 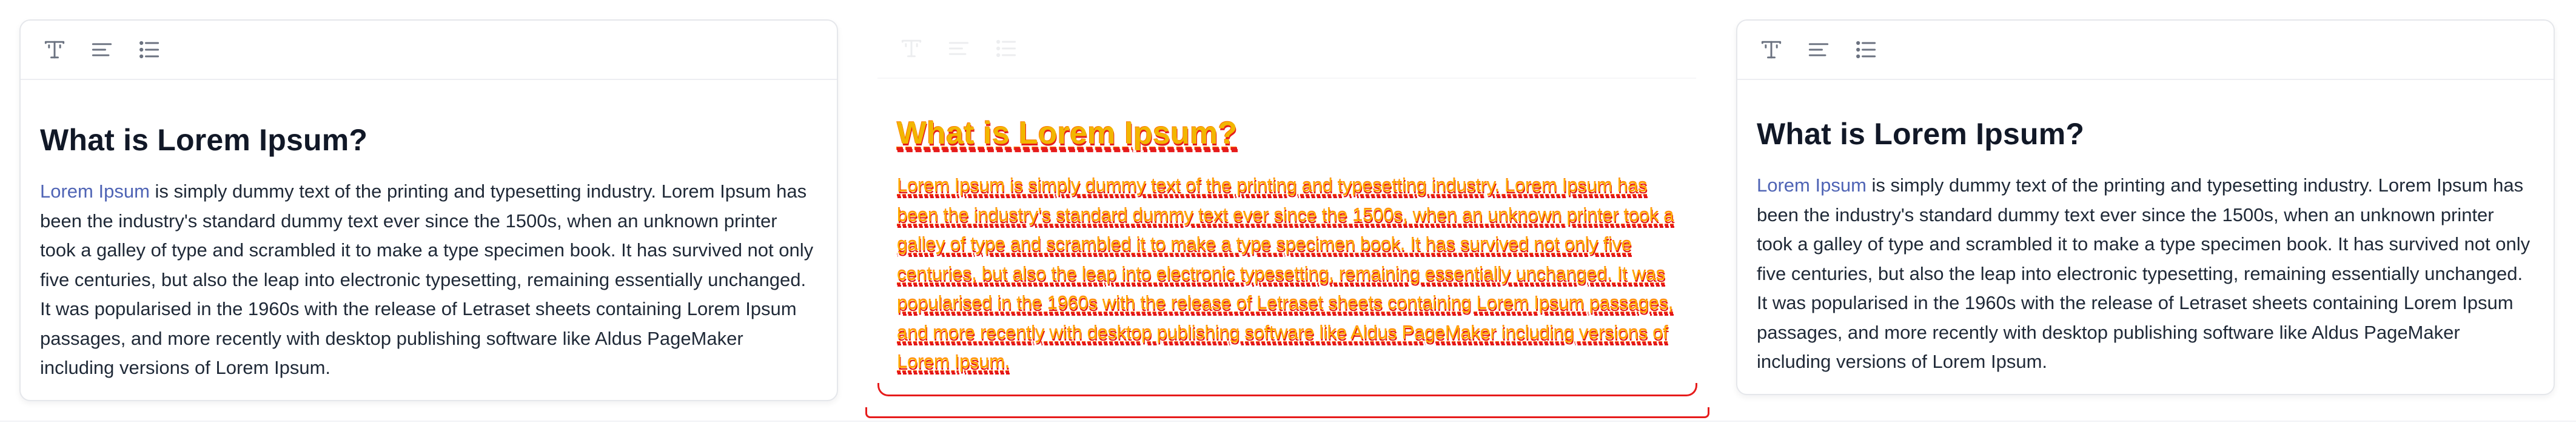 What do you see at coordinates (1067, 133) in the screenshot?
I see `document-title-glitch: What is Lorem Ipsum?` at bounding box center [1067, 133].